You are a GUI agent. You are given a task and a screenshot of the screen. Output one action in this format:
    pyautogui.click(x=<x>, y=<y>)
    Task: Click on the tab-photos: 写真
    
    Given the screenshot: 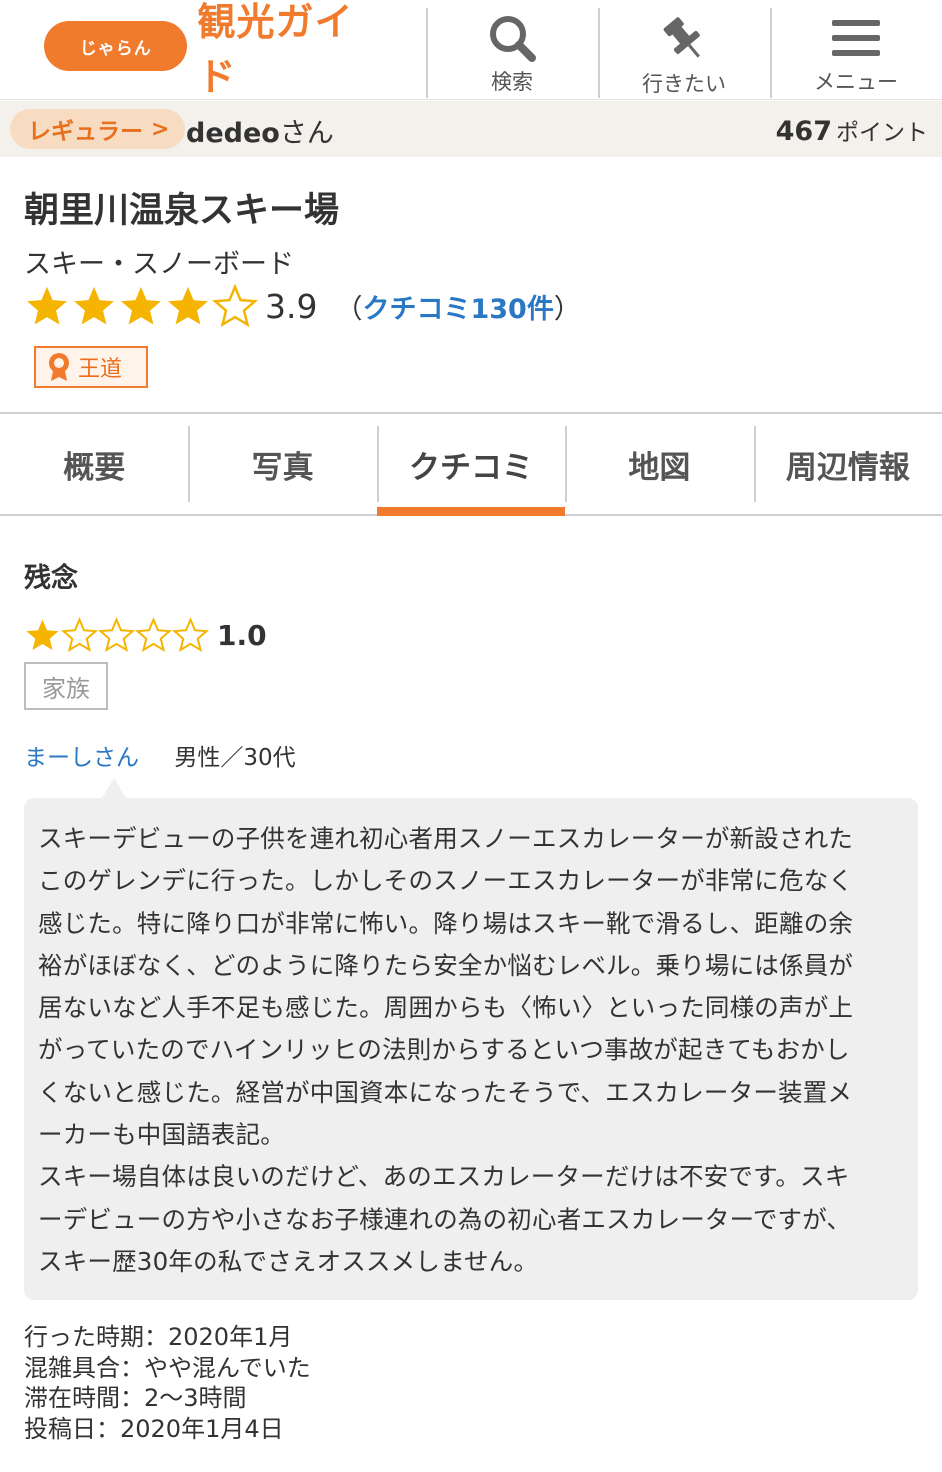 What is the action you would take?
    pyautogui.click(x=282, y=464)
    